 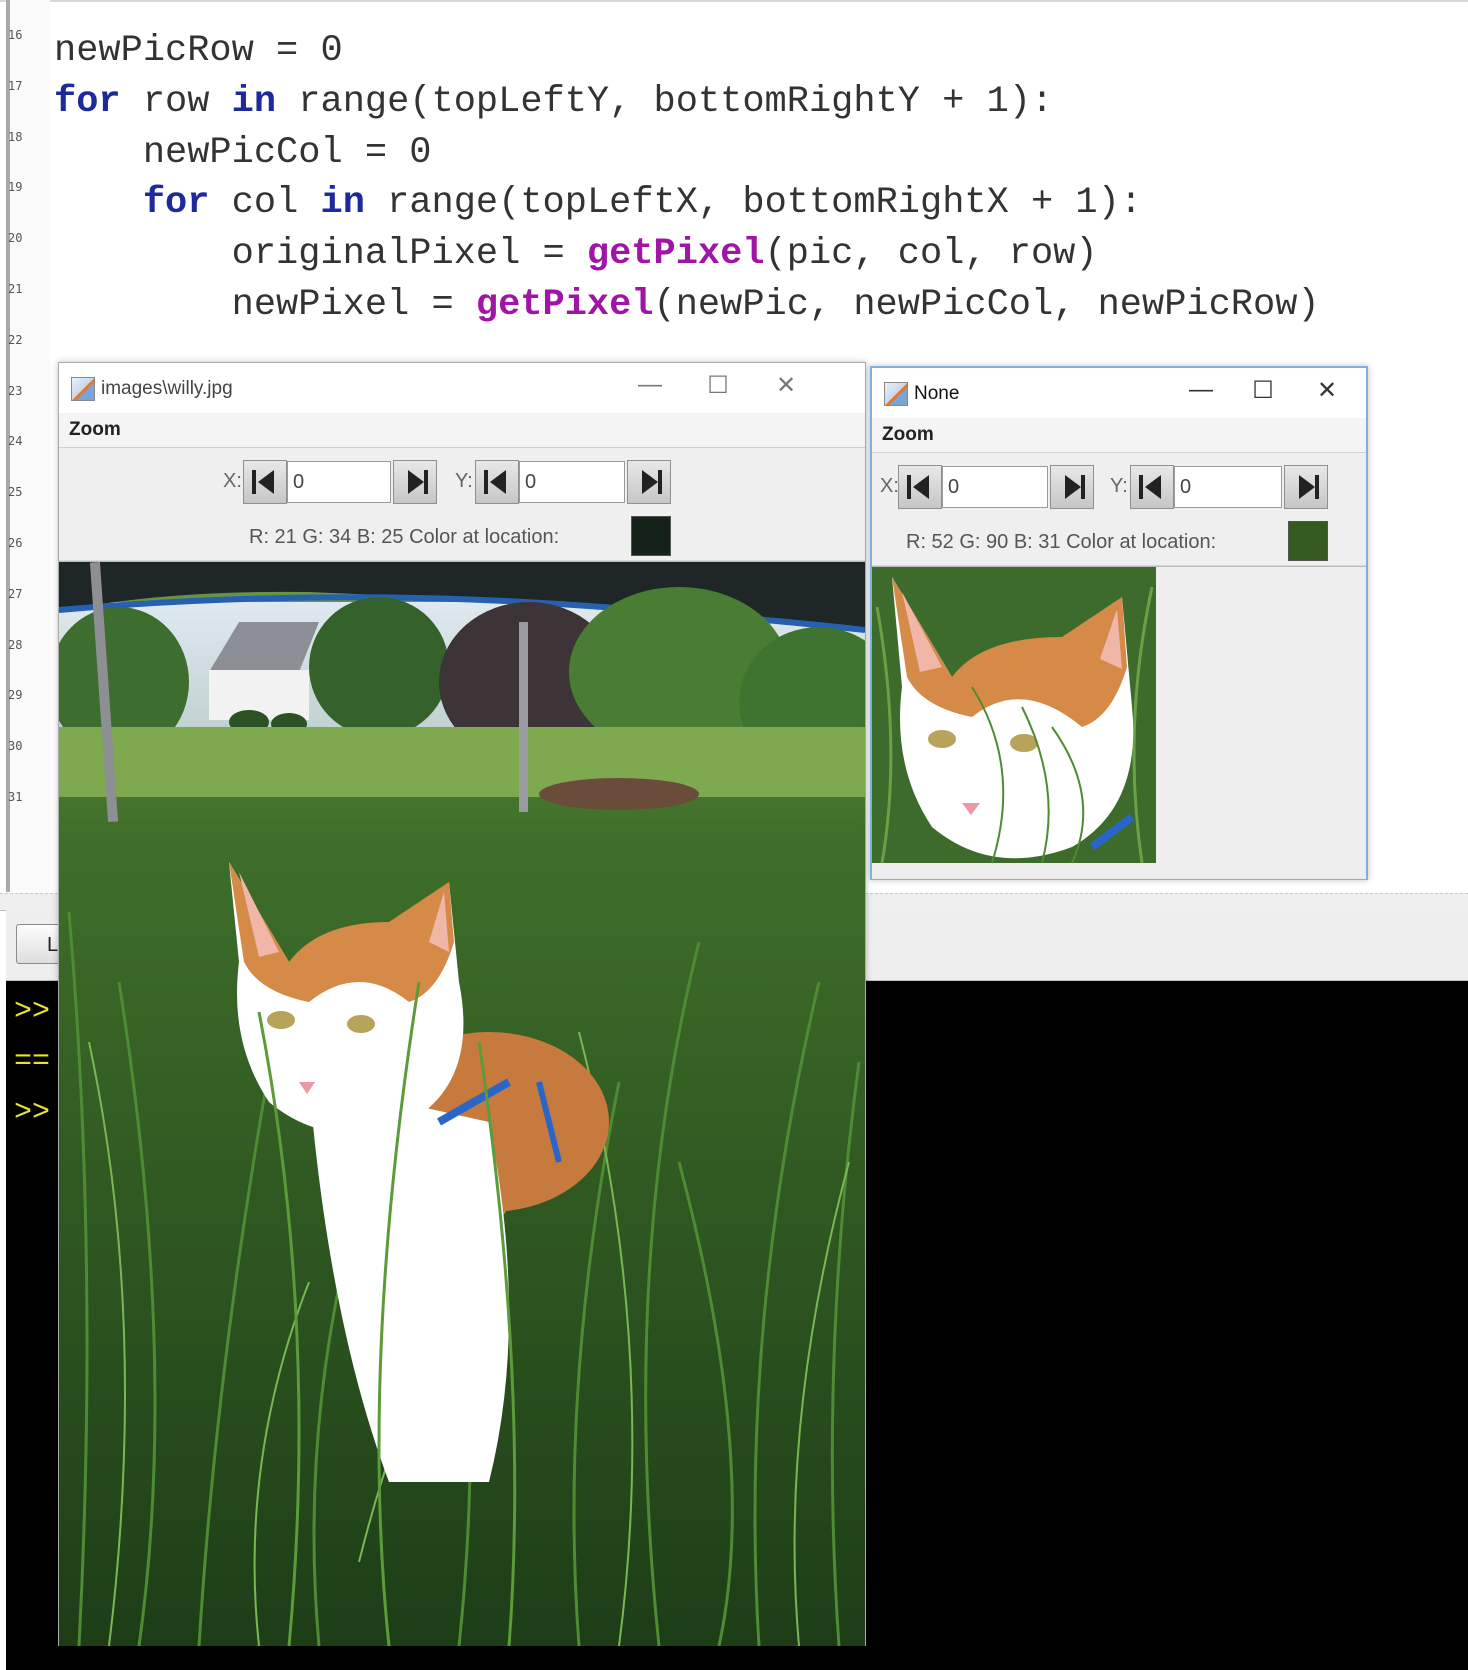 What do you see at coordinates (15, 797) in the screenshot?
I see `line-number: 31` at bounding box center [15, 797].